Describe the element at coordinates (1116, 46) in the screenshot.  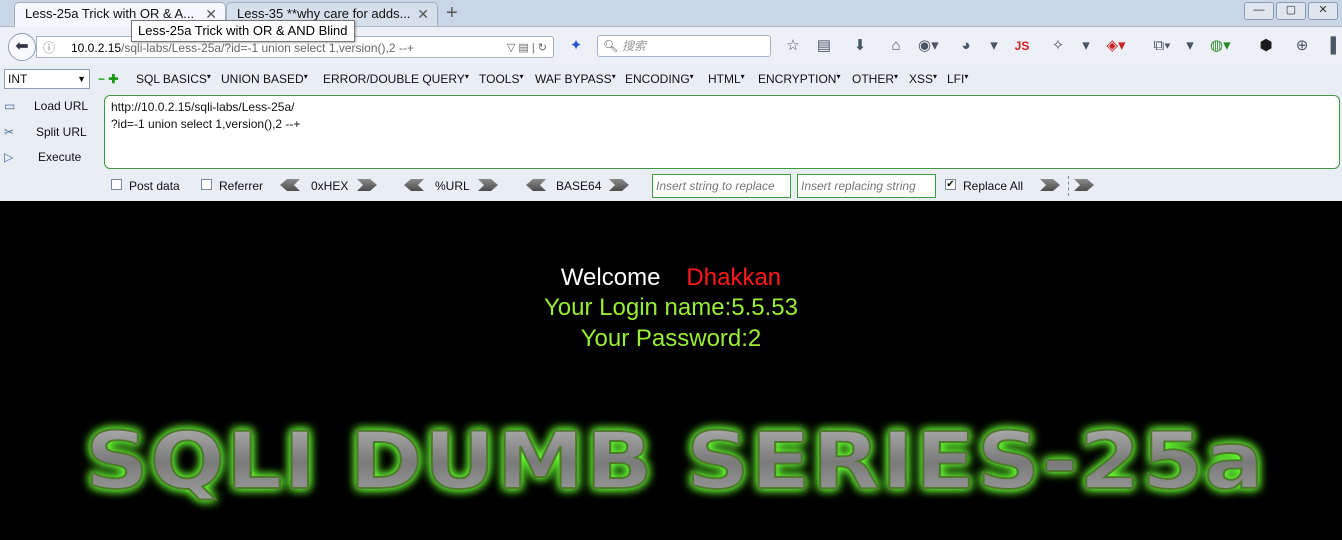
I see `shield-icon: ◈▾` at that location.